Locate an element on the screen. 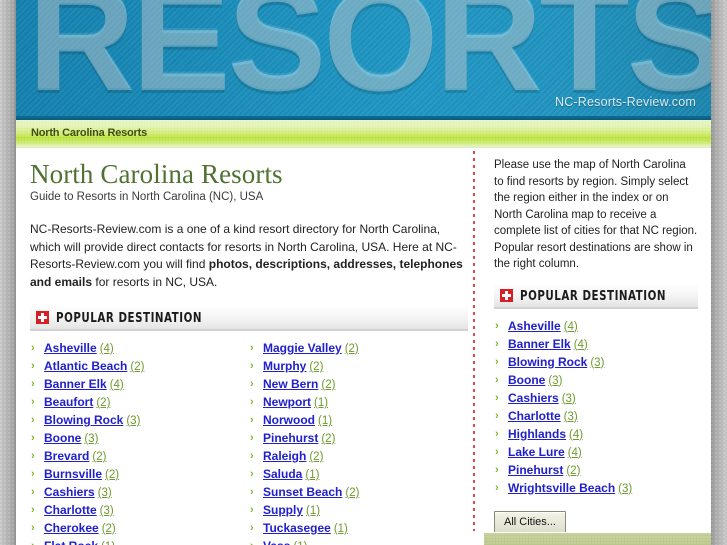 The image size is (727, 545). list-item: › Burnsville (2) is located at coordinates (139, 474).